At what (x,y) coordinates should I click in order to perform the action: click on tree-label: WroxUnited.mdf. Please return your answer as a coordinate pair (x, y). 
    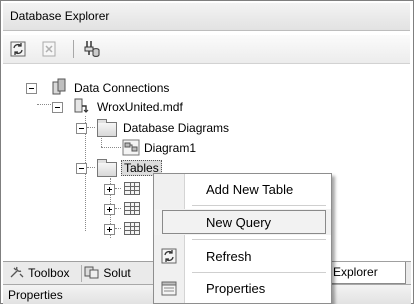
    Looking at the image, I should click on (140, 107).